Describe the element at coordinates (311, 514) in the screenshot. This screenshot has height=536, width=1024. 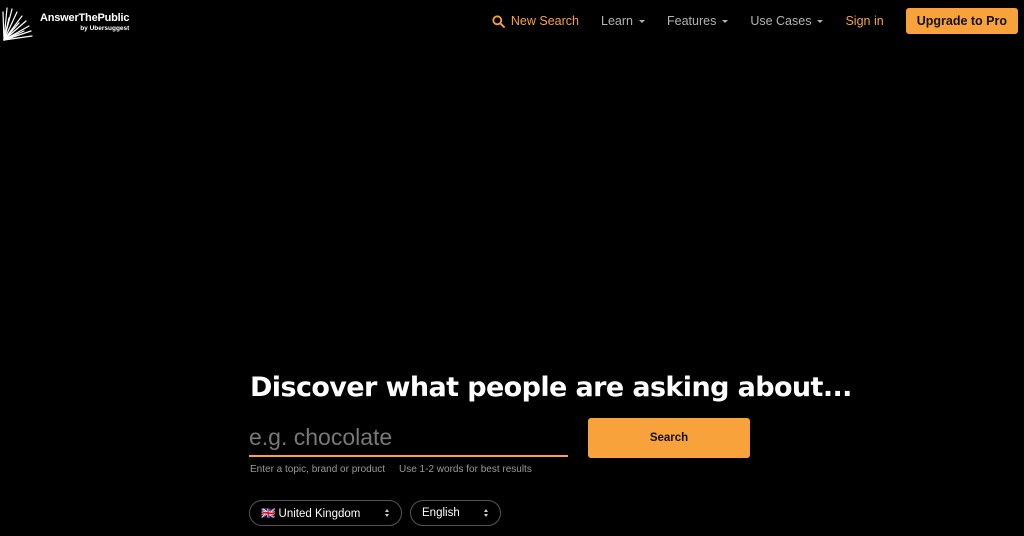
I see `country-select-value: 🇬🇧 United Kingdom` at that location.